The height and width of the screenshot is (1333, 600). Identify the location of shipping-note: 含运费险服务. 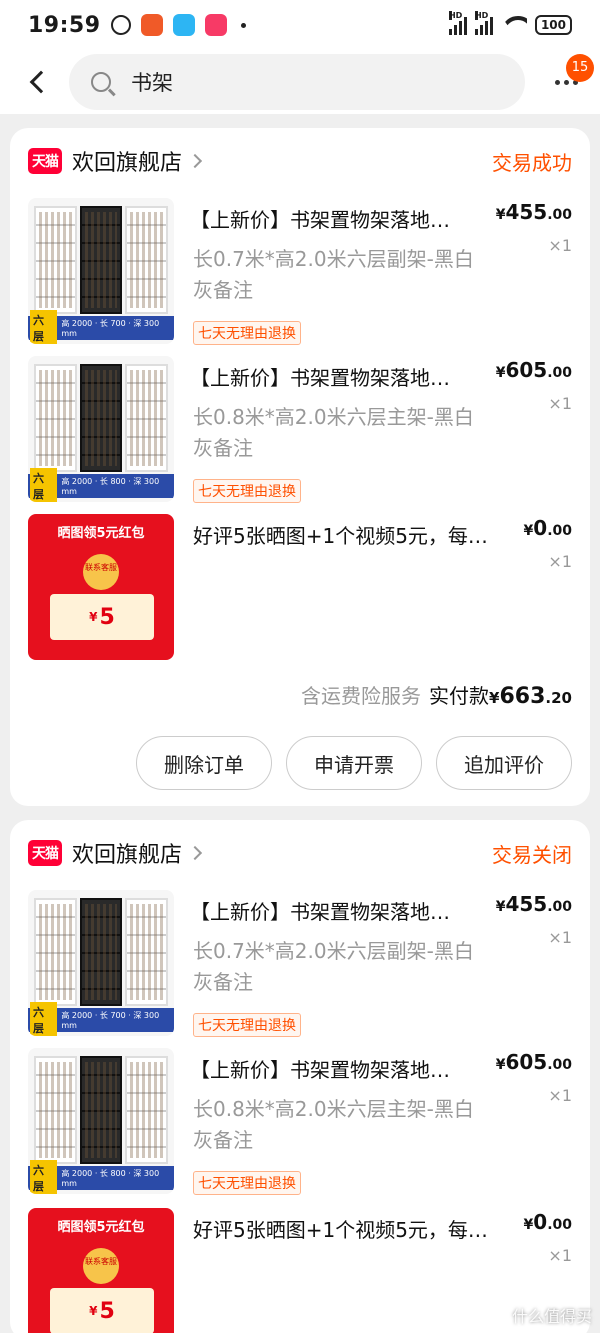
(361, 696).